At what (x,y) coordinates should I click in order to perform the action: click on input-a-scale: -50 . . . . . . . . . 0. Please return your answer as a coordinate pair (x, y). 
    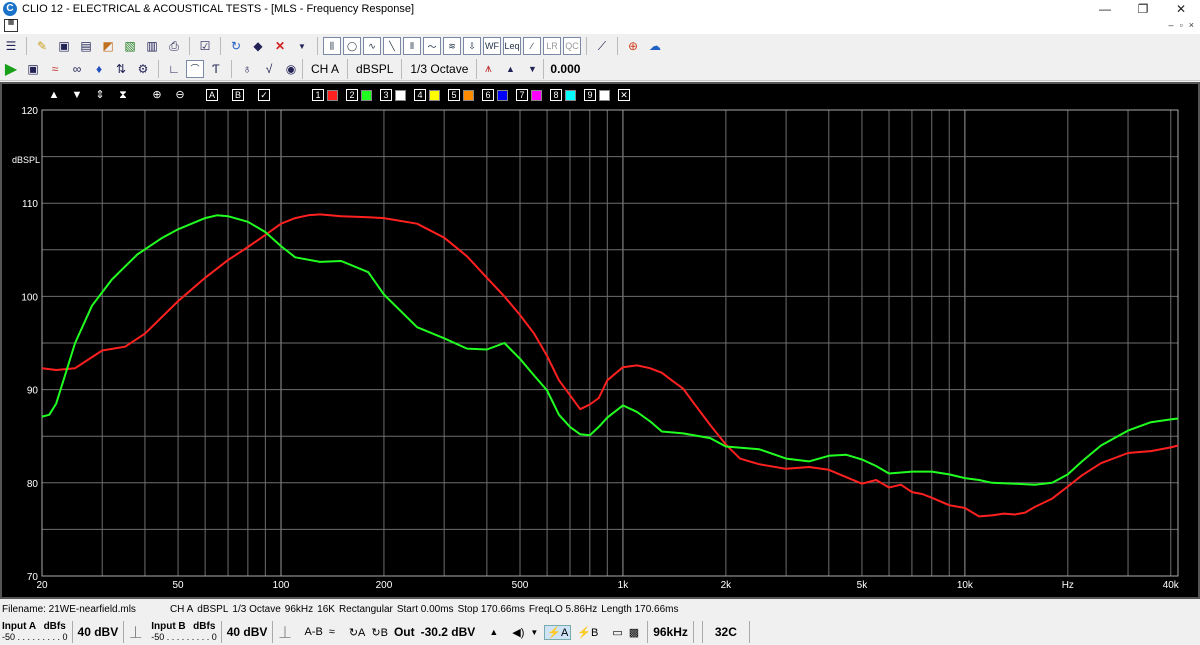
    Looking at the image, I should click on (35, 637).